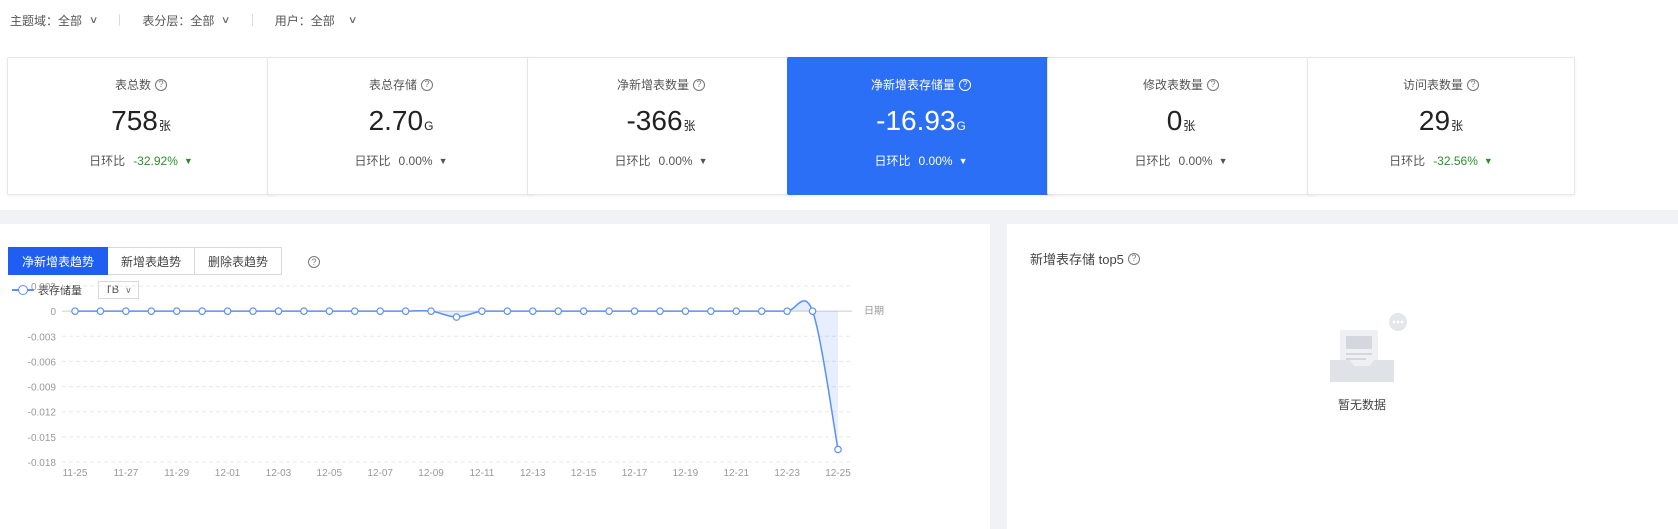 The image size is (1678, 529). Describe the element at coordinates (1368, 347) in the screenshot. I see `empty-inbox-icon` at that location.